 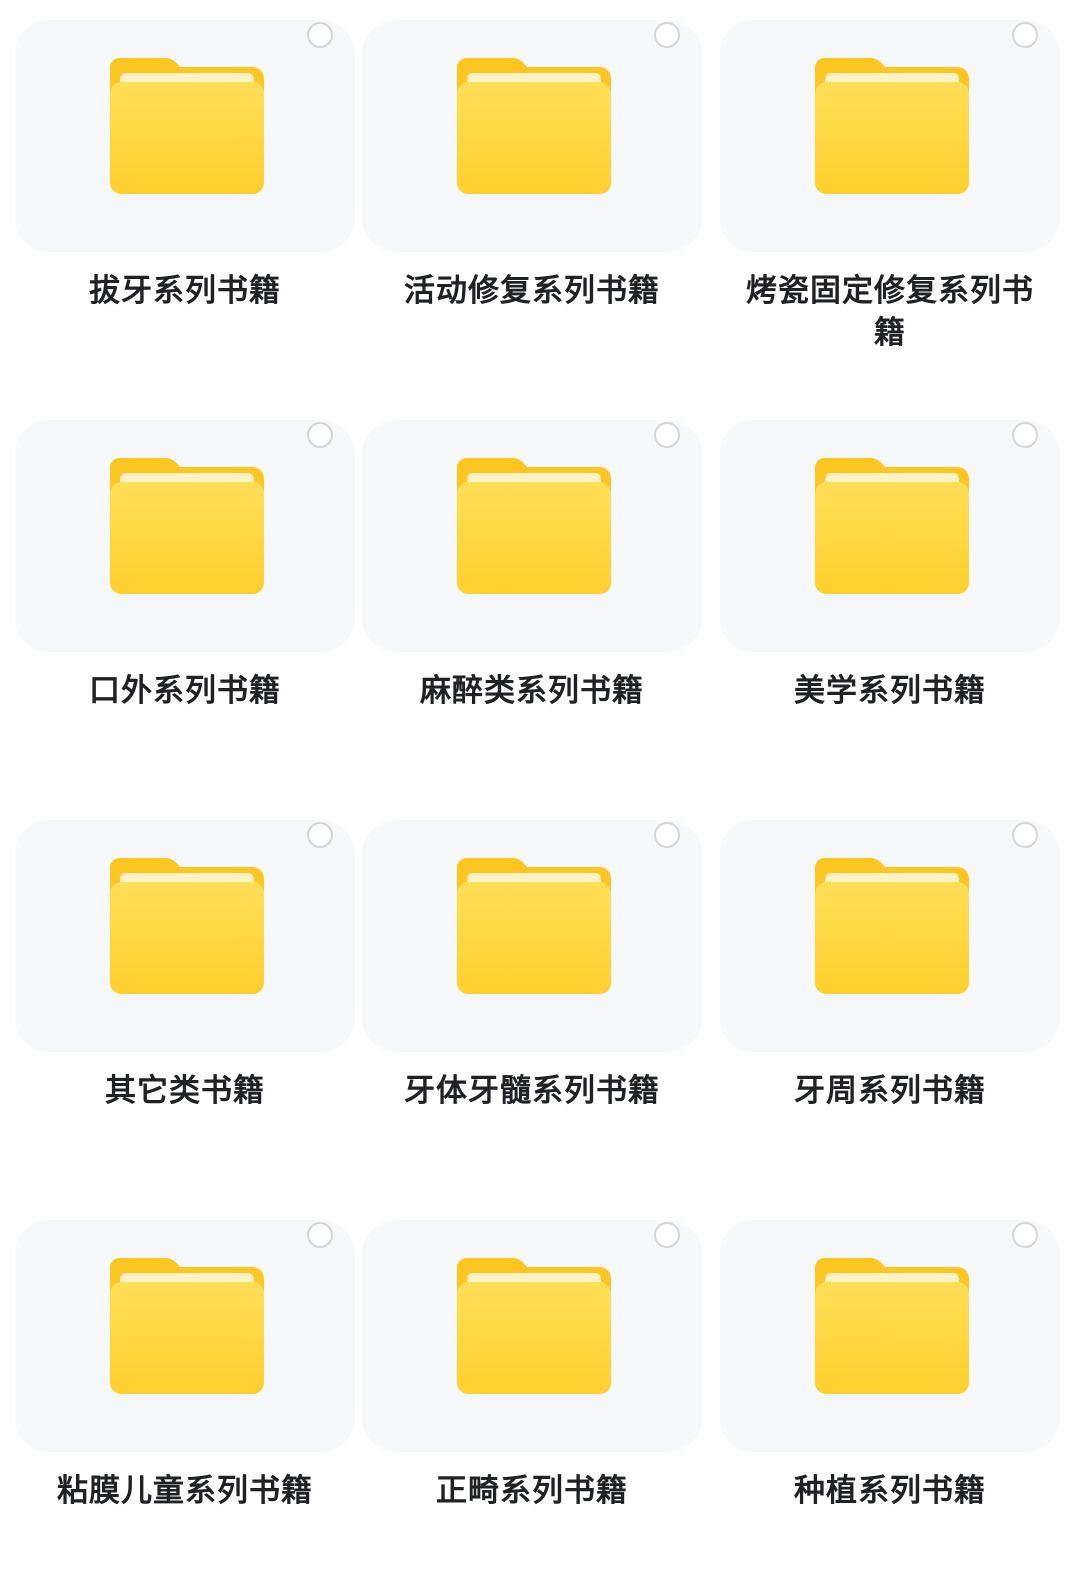 I want to click on folder-label: 拔牙系列书籍, so click(x=185, y=291).